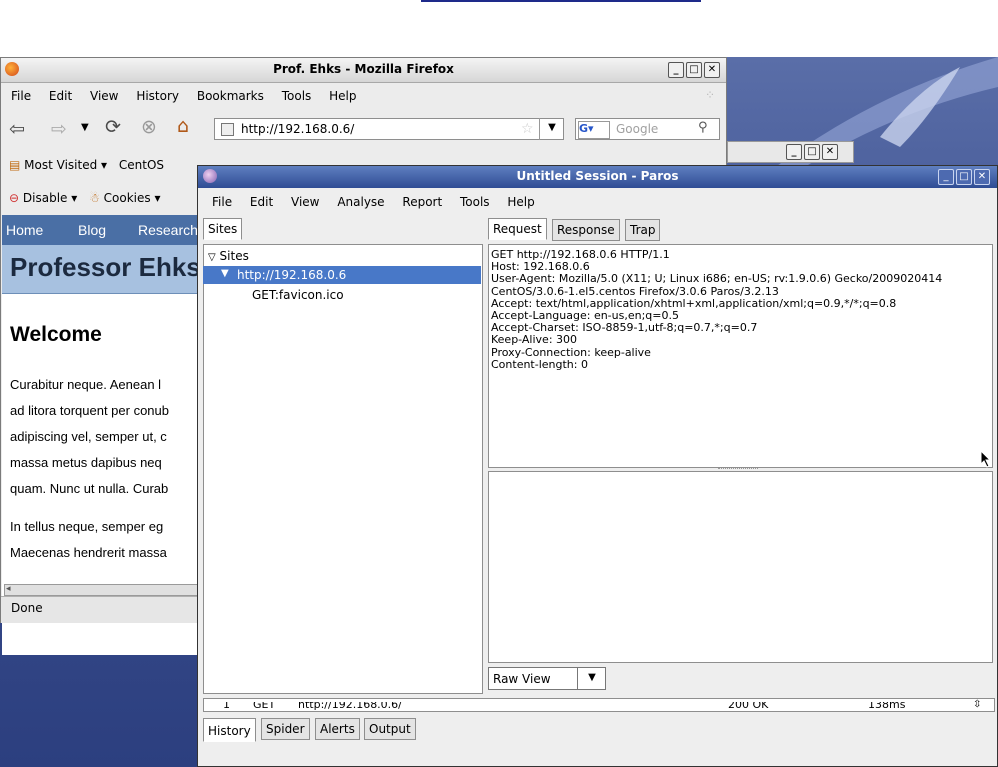  What do you see at coordinates (292, 275) in the screenshot?
I see `tree-host-label: http://192.168.0.6` at bounding box center [292, 275].